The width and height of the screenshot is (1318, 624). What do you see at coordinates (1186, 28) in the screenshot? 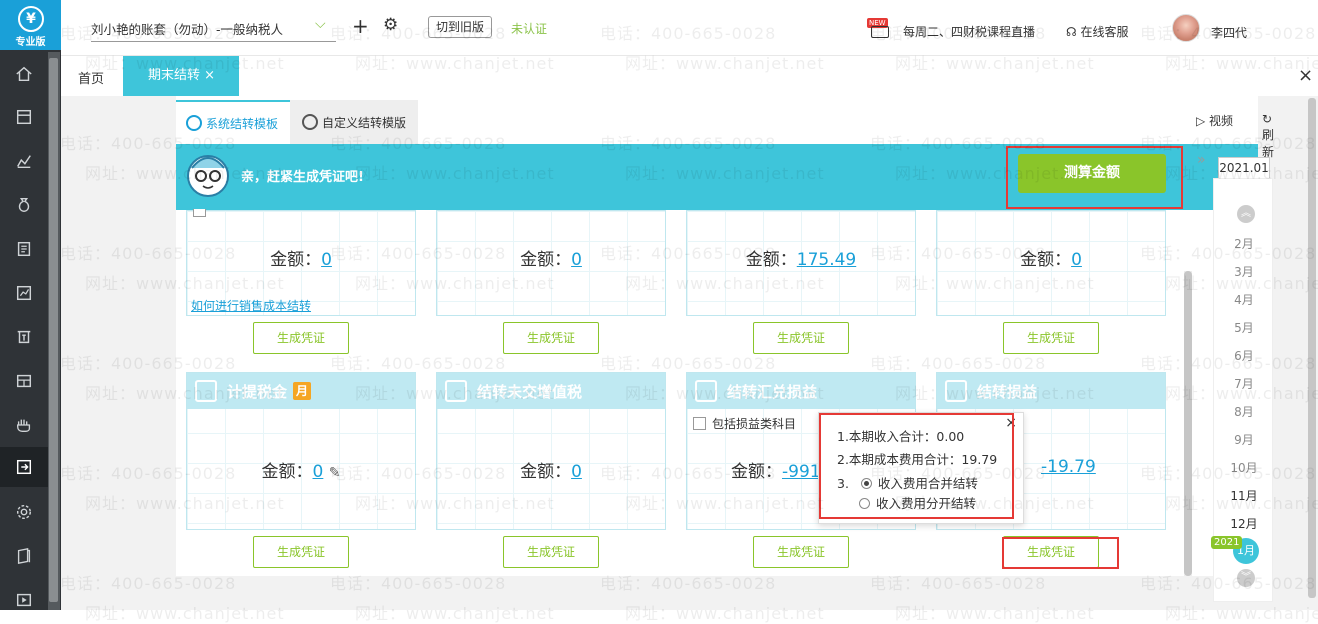
I see `avatar` at bounding box center [1186, 28].